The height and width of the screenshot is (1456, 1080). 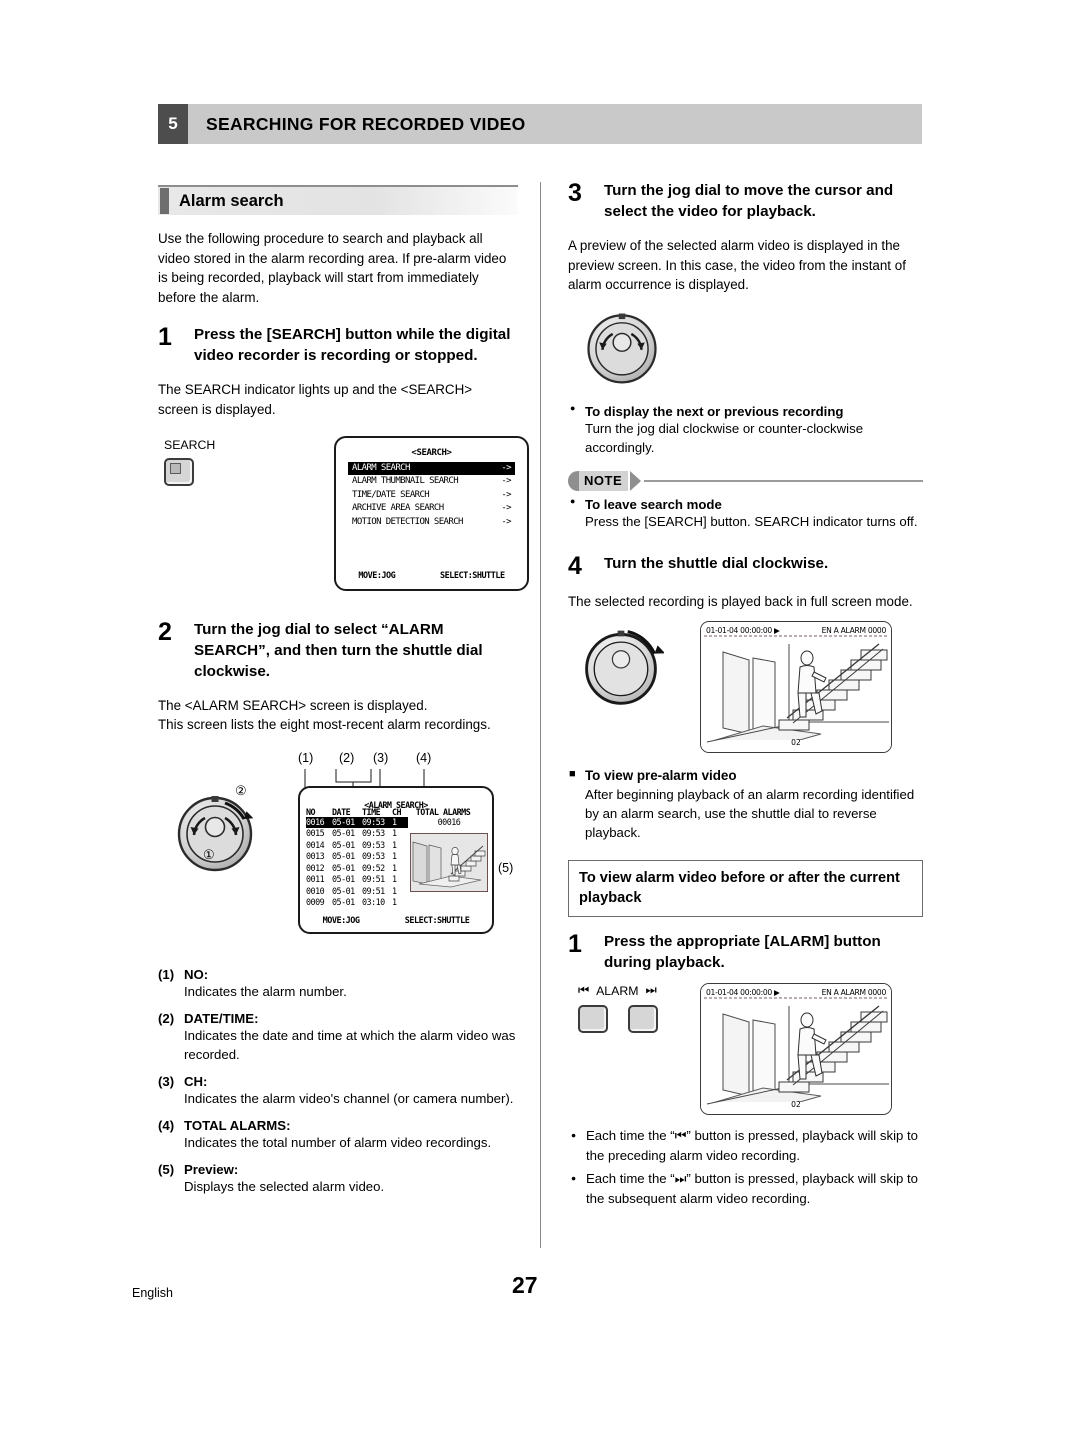 I want to click on note-rule, so click(x=783, y=480).